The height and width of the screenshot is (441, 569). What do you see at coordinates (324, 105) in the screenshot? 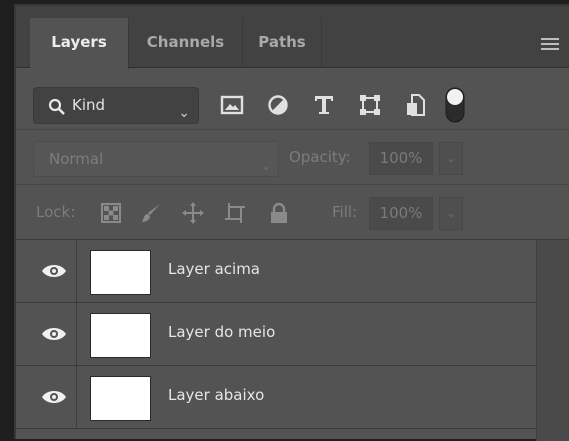
I see `type-filter-icon` at bounding box center [324, 105].